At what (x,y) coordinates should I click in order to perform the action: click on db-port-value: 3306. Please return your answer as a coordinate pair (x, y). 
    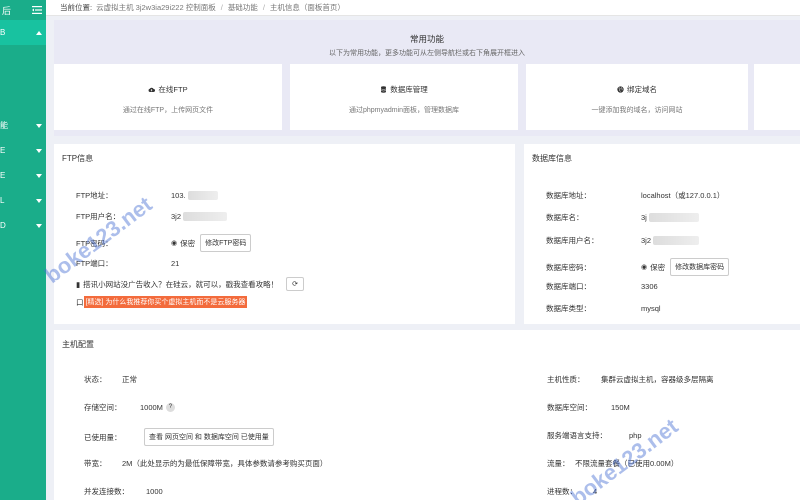
    Looking at the image, I should click on (649, 286).